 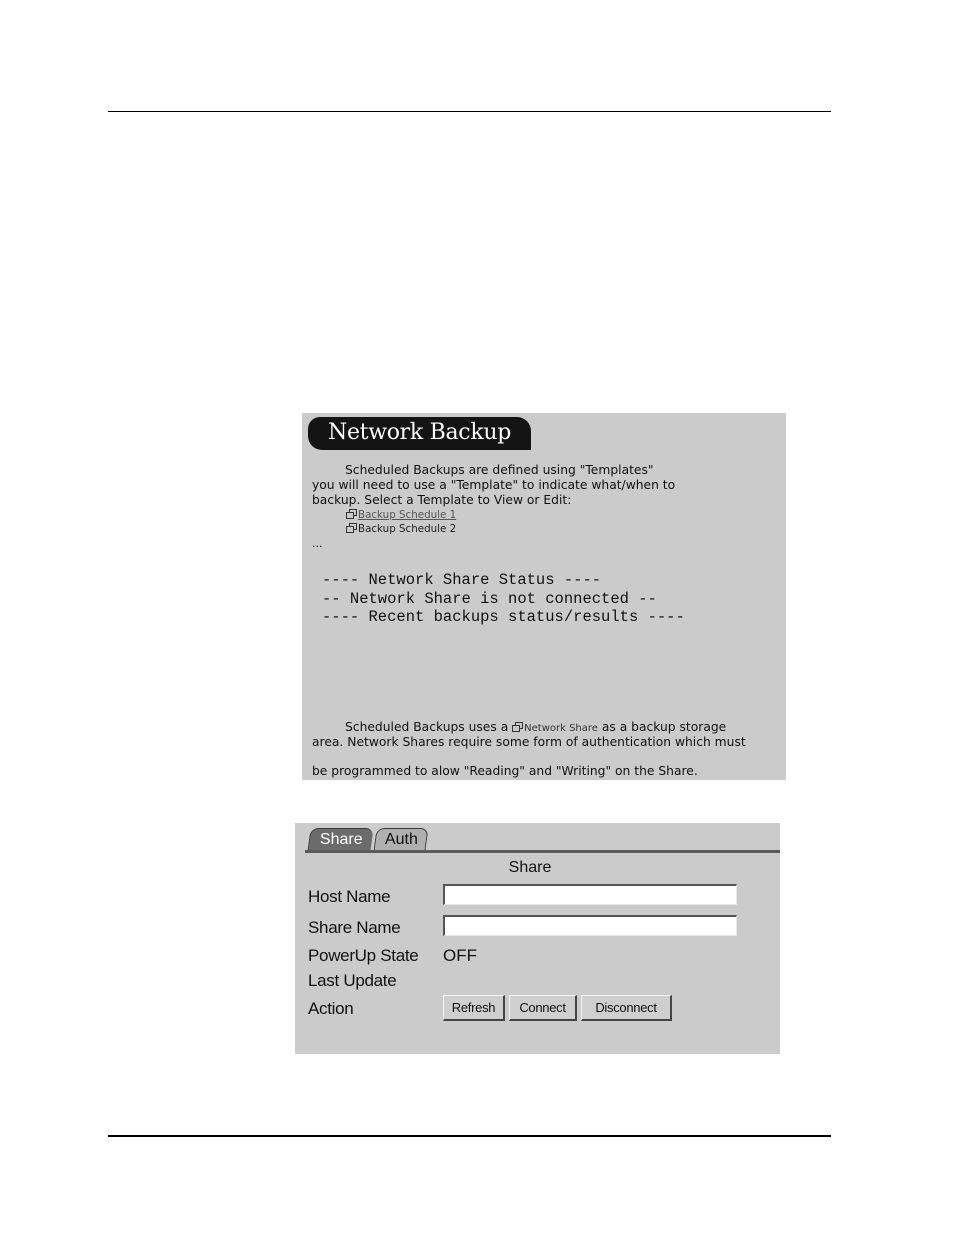 I want to click on powerup-state-label: PowerUp State, so click(x=363, y=955).